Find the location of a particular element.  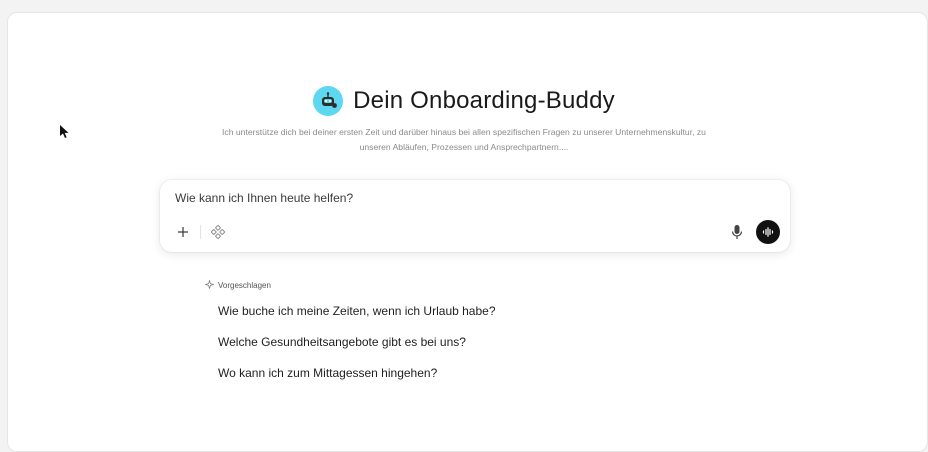

toolbar-divider is located at coordinates (200, 232).